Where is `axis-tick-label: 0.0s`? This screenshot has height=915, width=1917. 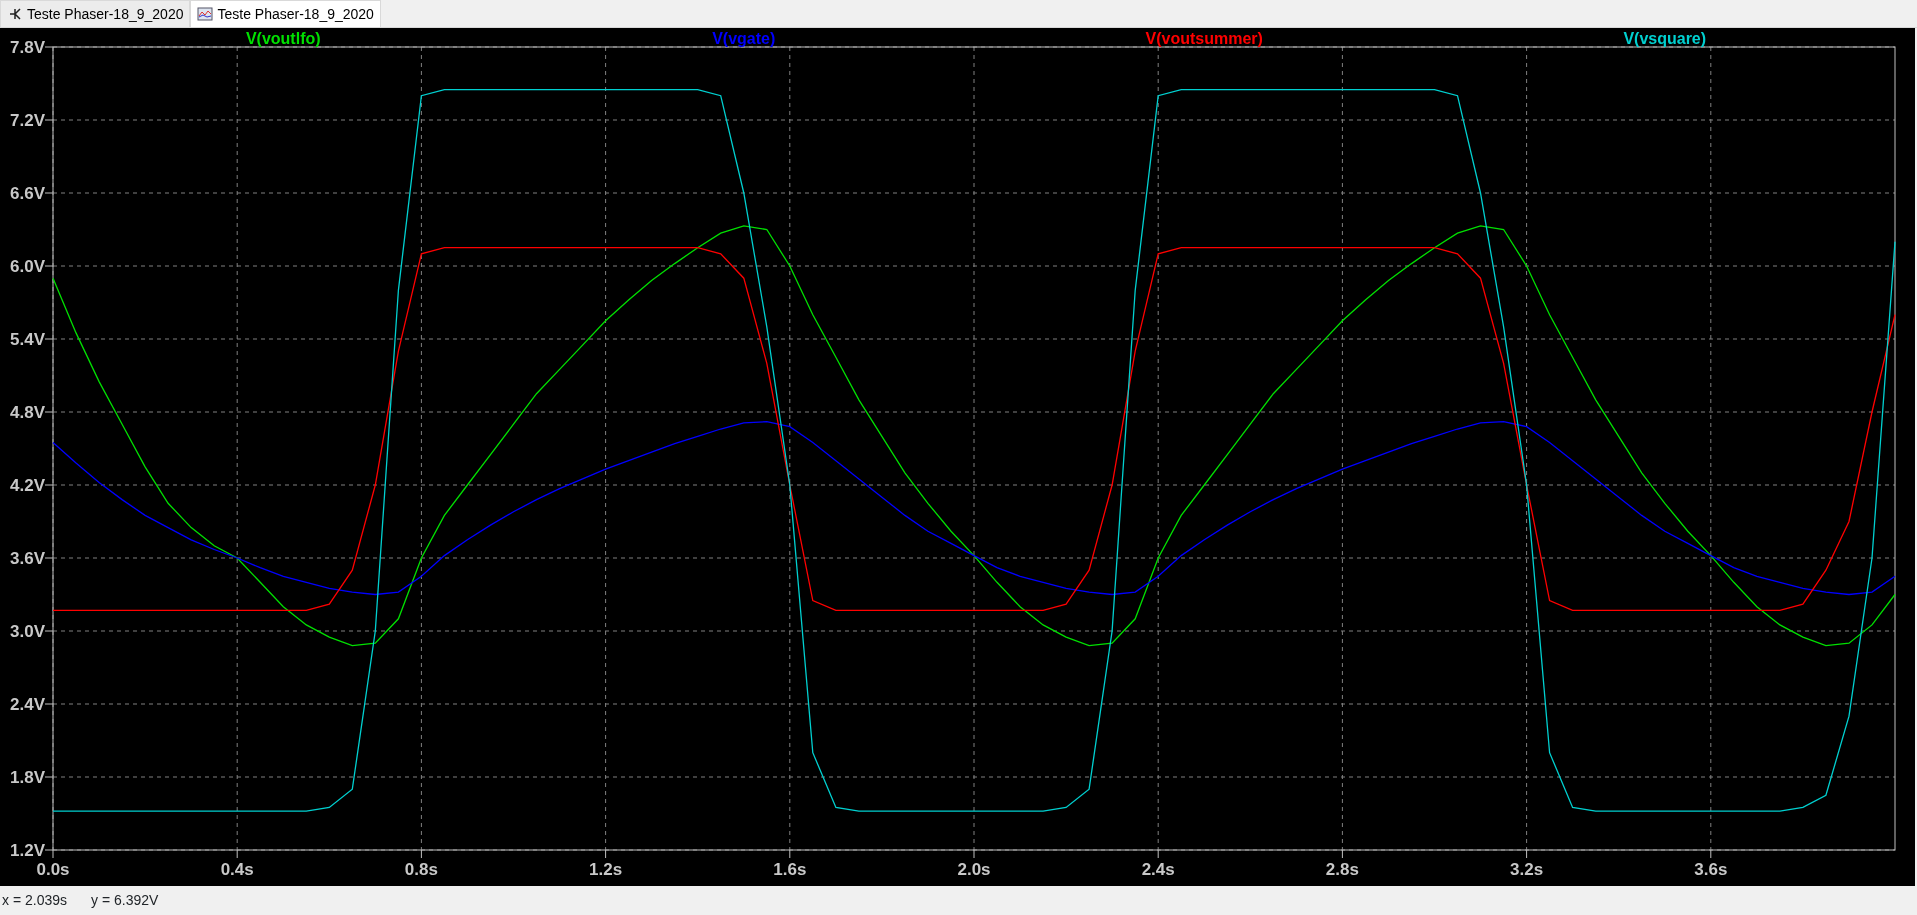
axis-tick-label: 0.0s is located at coordinates (53, 869).